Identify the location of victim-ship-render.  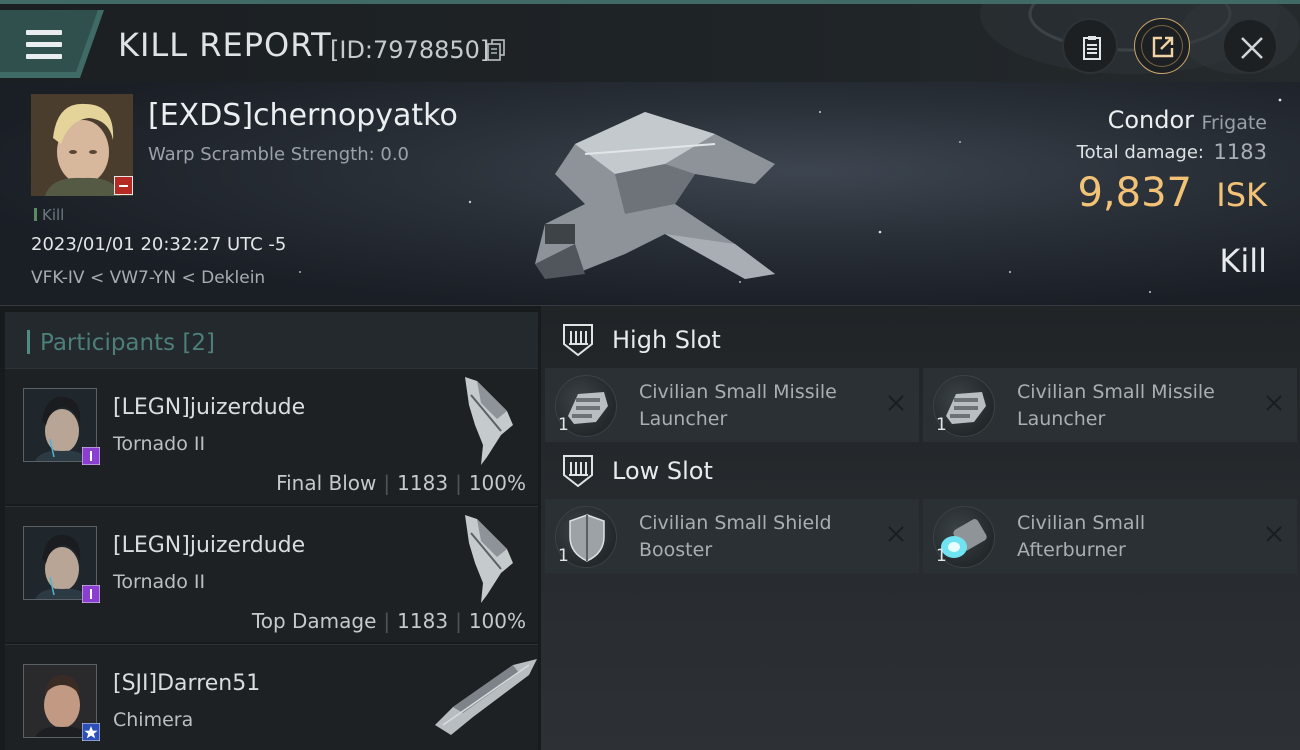
(655, 195).